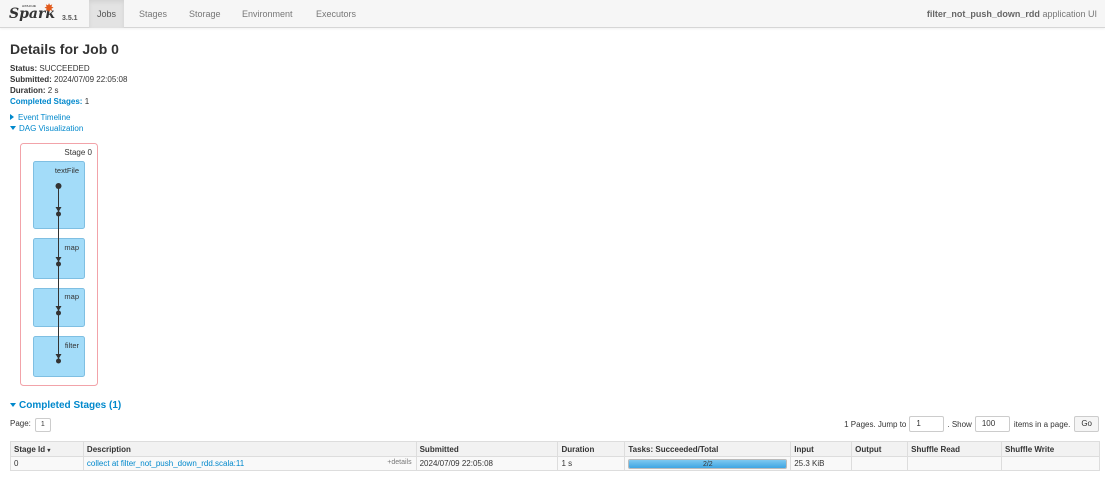 Image resolution: width=1105 pixels, height=477 pixels. What do you see at coordinates (875, 424) in the screenshot?
I see `pages-jump-text: 1 Pages. Jump to` at bounding box center [875, 424].